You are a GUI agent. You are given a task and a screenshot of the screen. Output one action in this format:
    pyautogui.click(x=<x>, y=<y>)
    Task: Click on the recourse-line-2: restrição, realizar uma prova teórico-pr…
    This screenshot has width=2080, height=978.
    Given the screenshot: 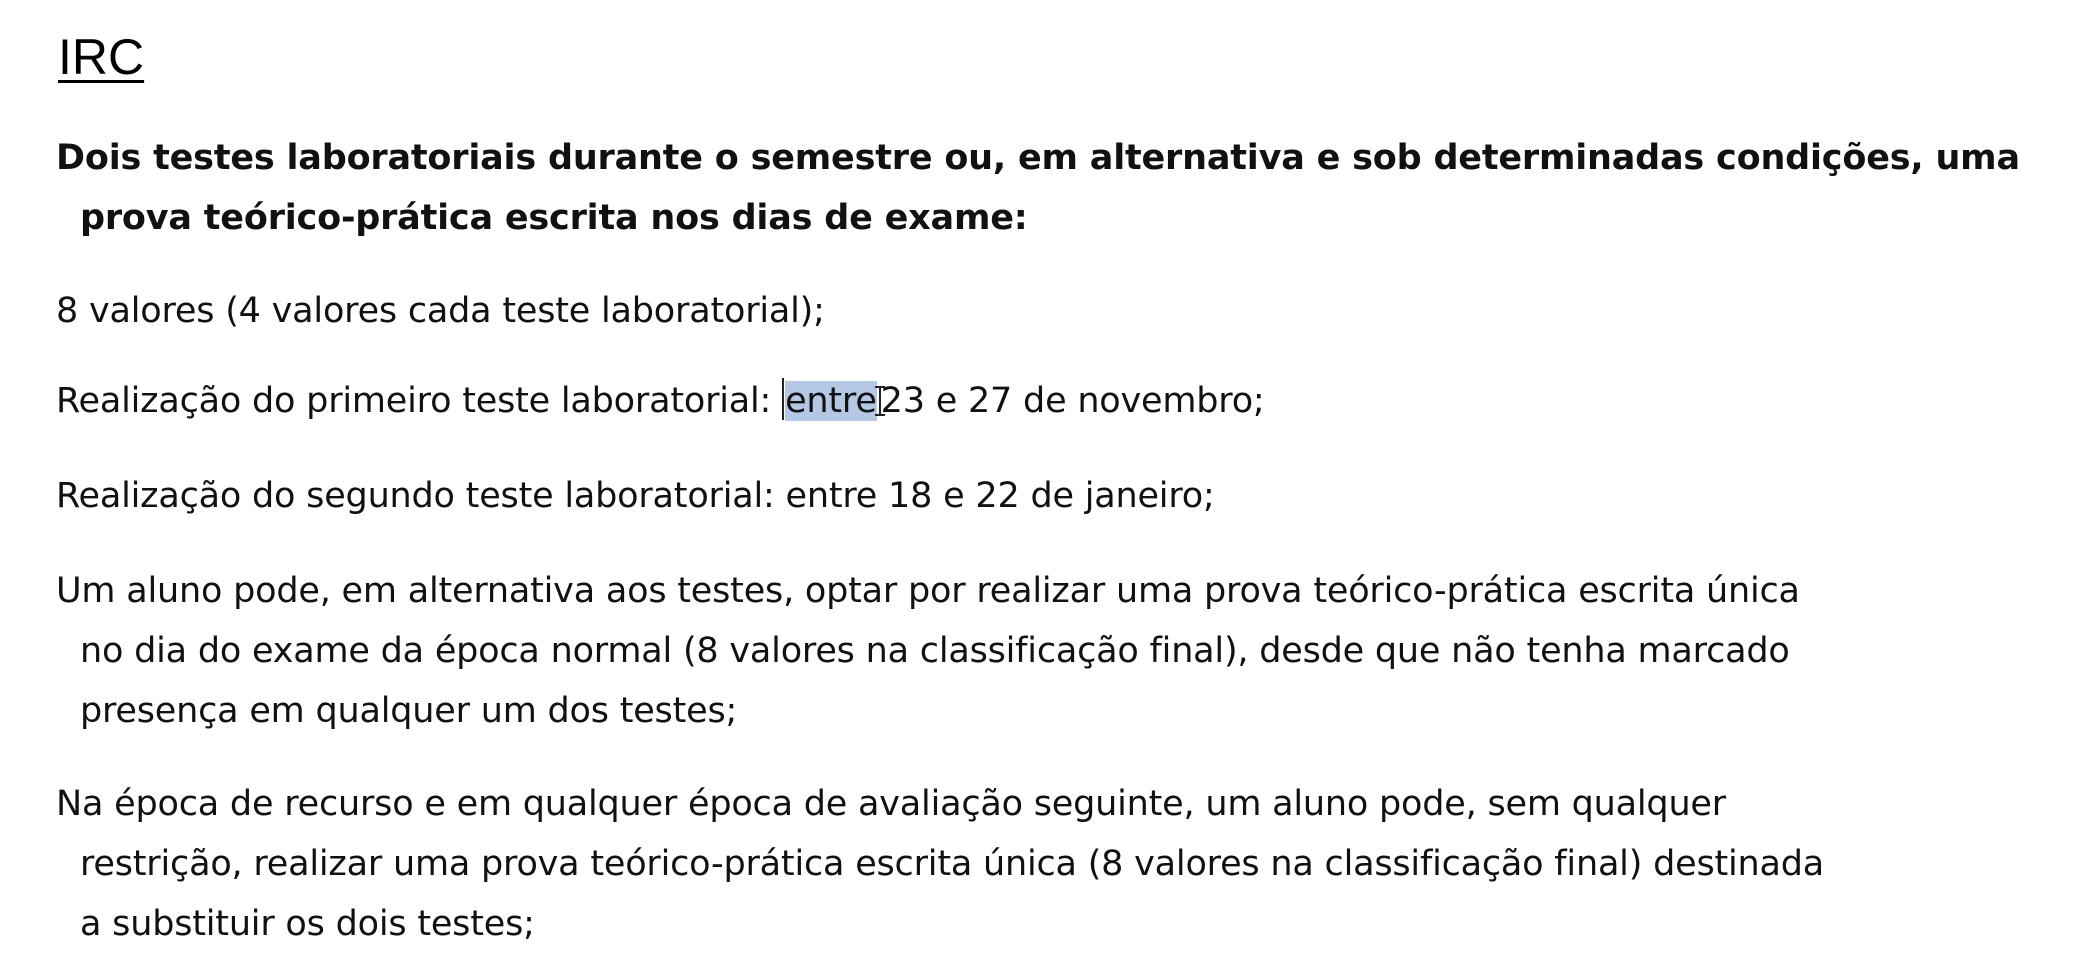 What is the action you would take?
    pyautogui.click(x=952, y=864)
    